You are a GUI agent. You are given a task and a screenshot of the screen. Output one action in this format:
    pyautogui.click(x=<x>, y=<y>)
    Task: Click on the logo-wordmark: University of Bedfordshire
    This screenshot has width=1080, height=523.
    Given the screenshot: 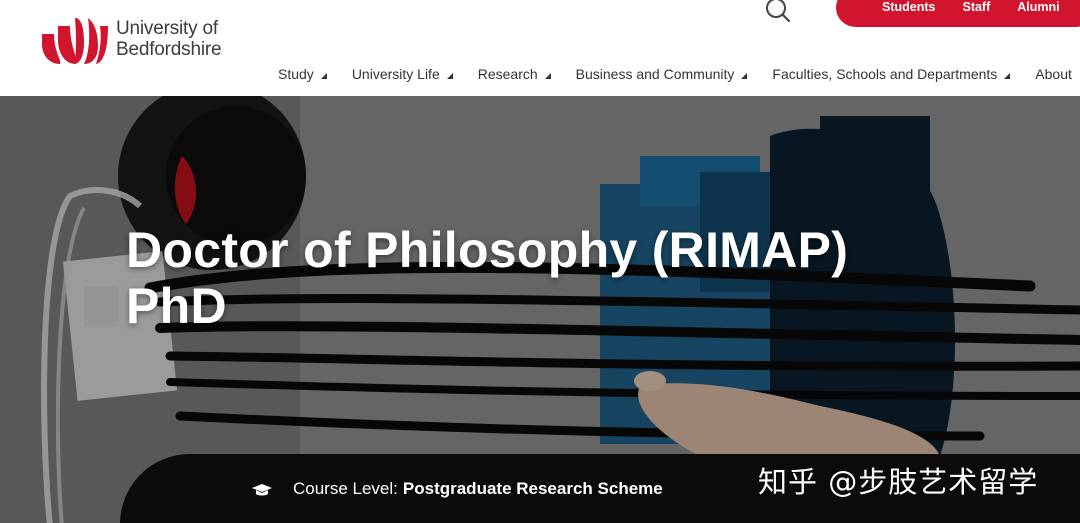 What is the action you would take?
    pyautogui.click(x=169, y=39)
    